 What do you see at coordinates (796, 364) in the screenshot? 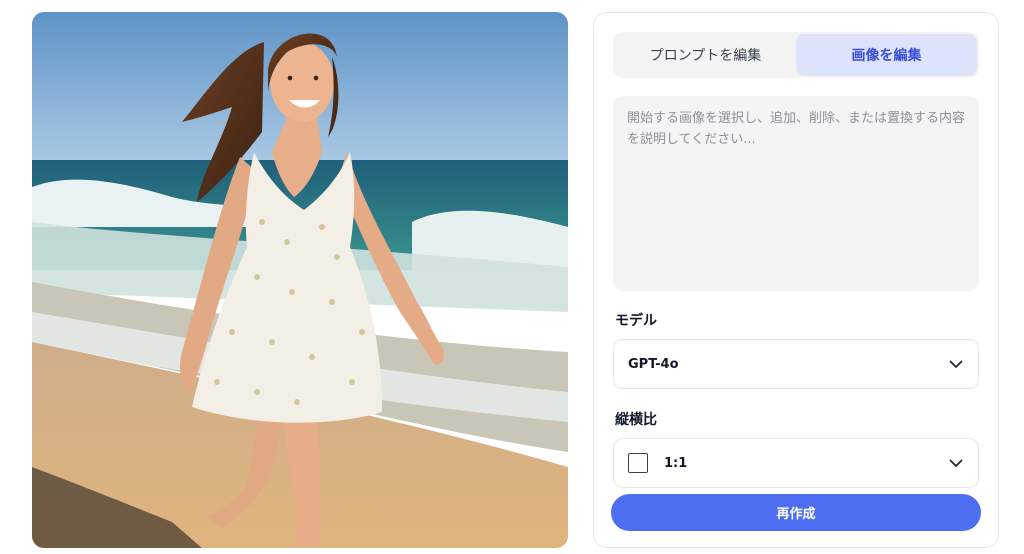
I see `model-select: GPT-4o` at bounding box center [796, 364].